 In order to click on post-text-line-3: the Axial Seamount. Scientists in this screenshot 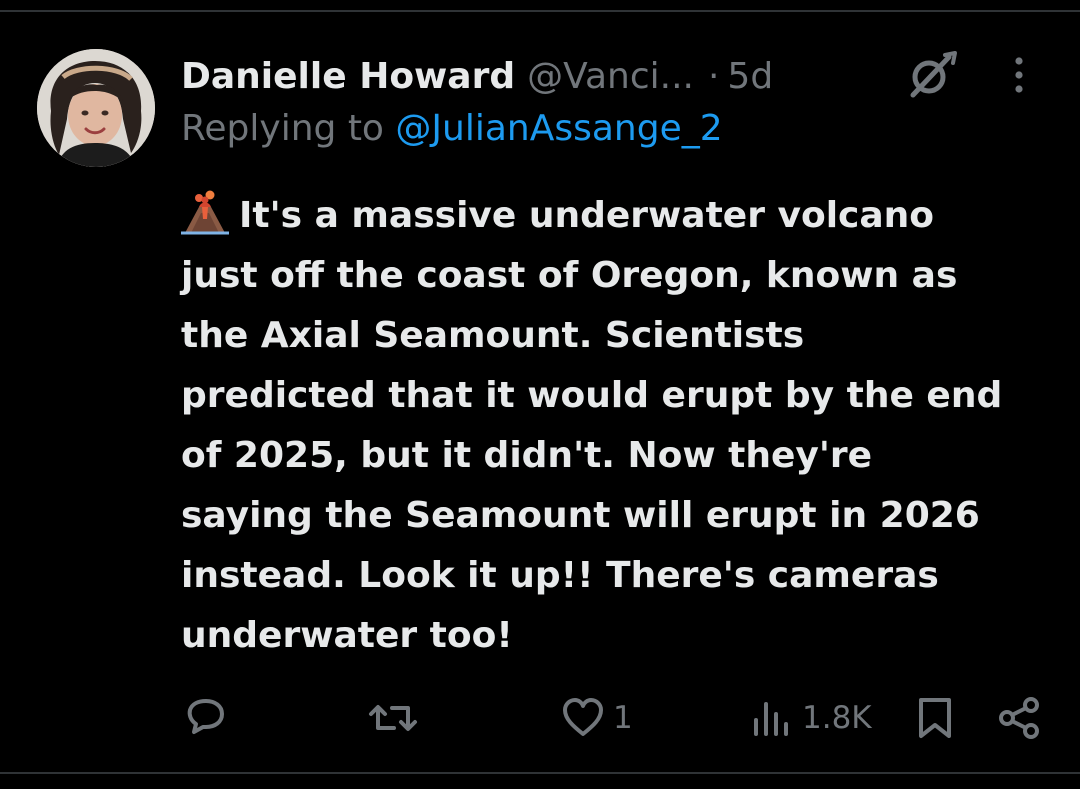, I will do `click(493, 335)`.